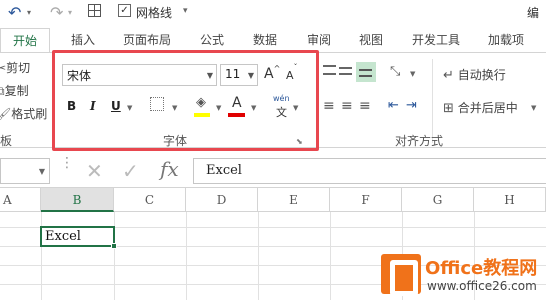 This screenshot has width=546, height=300. What do you see at coordinates (448, 108) in the screenshot?
I see `merge-icon: ⊞` at bounding box center [448, 108].